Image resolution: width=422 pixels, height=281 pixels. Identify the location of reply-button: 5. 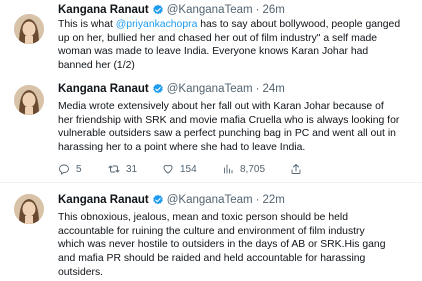
(70, 169).